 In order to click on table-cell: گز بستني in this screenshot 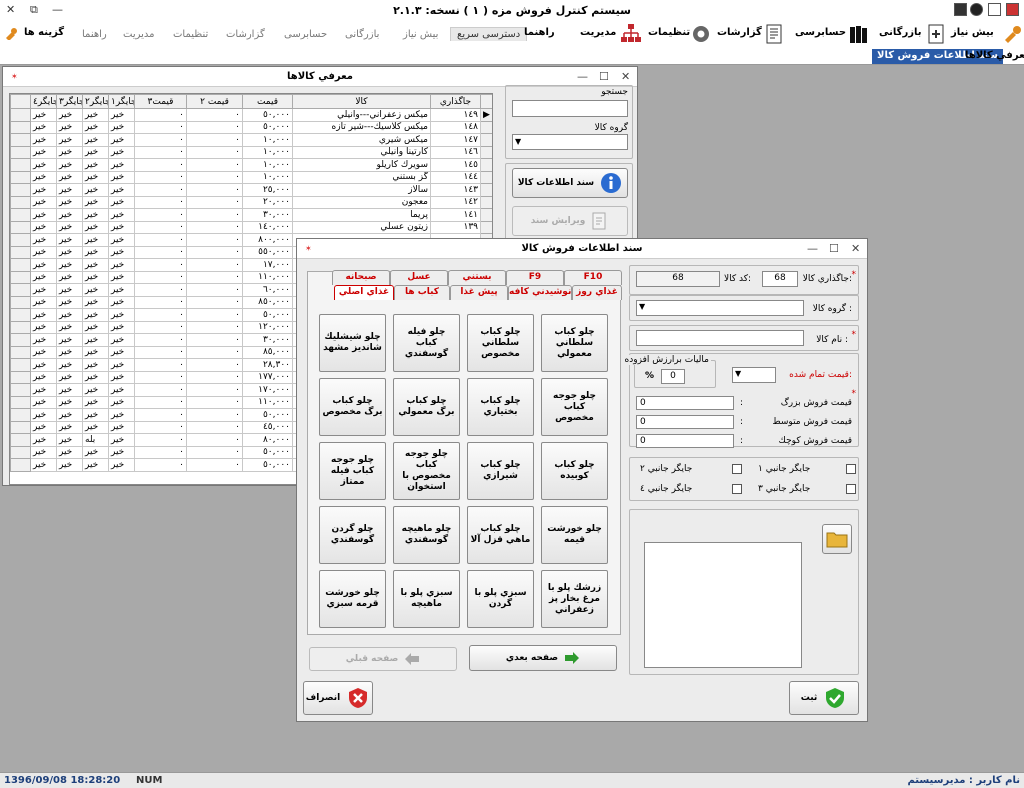, I will do `click(361, 177)`.